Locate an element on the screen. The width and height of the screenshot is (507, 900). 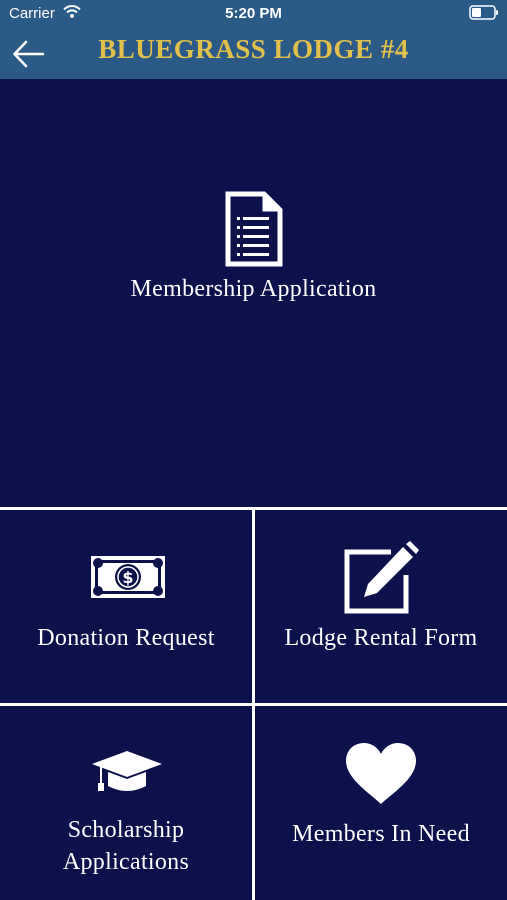
lodge-rental-form-tile: Lodge Rental Form is located at coordinates (381, 606).